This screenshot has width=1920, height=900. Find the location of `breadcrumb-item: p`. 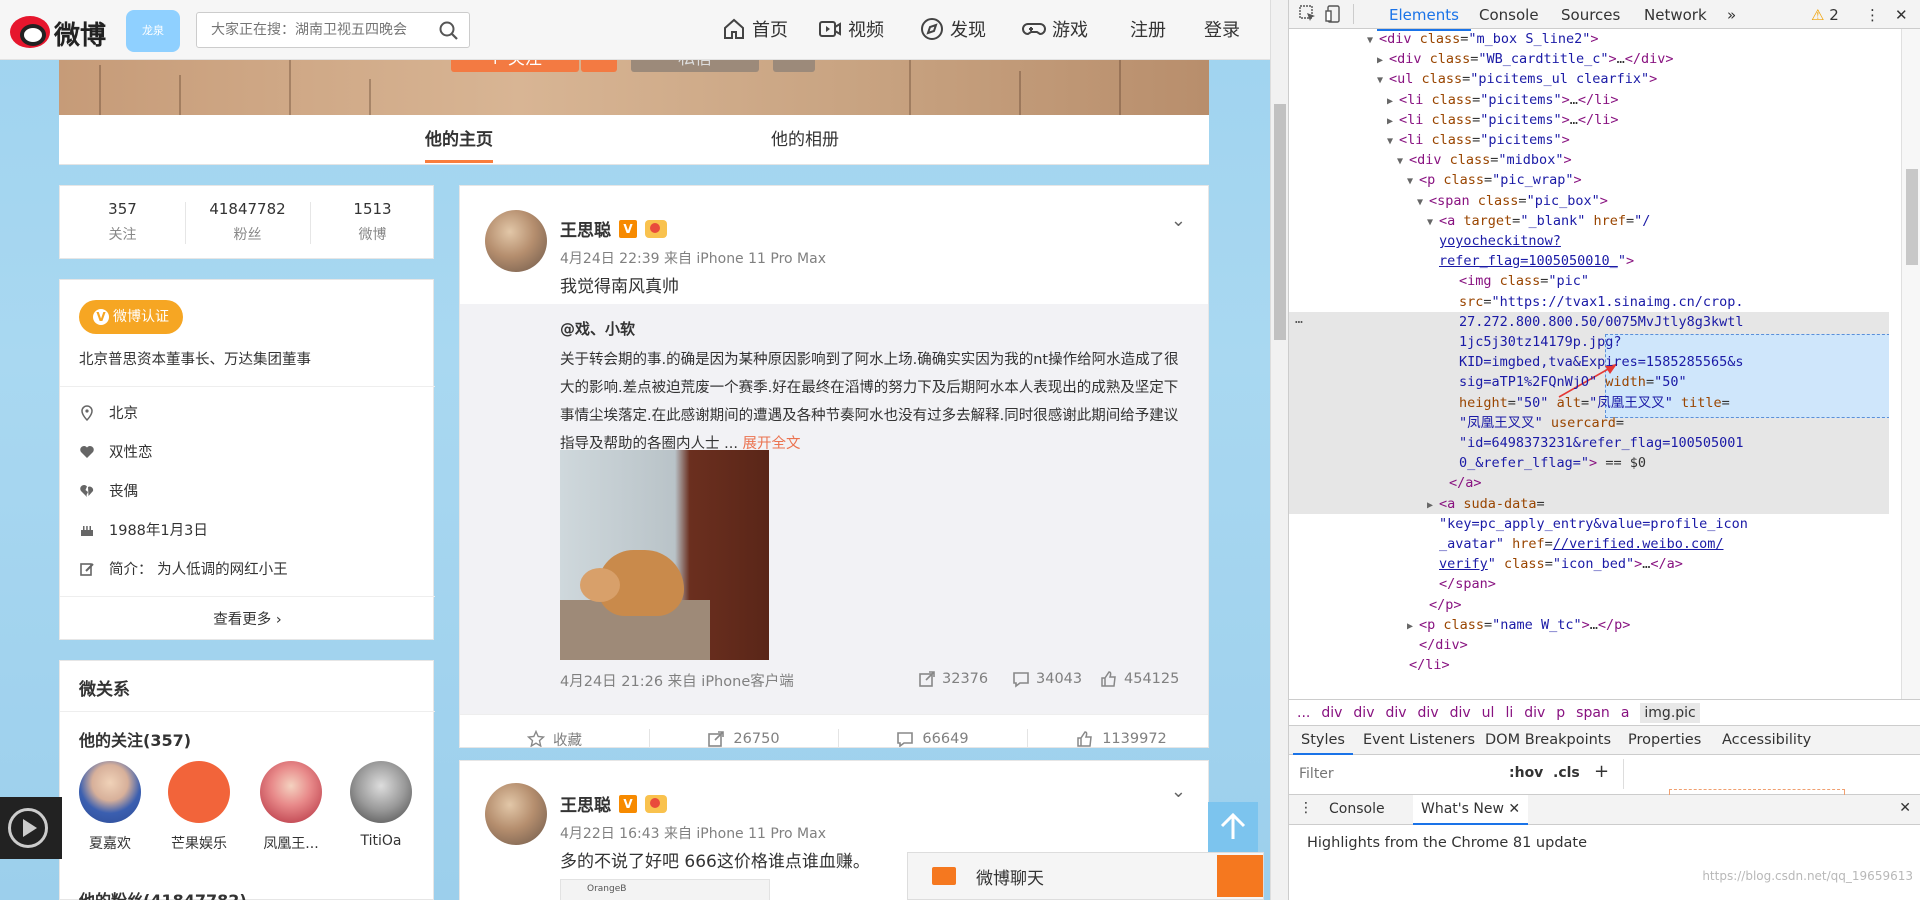

breadcrumb-item: p is located at coordinates (1560, 713).